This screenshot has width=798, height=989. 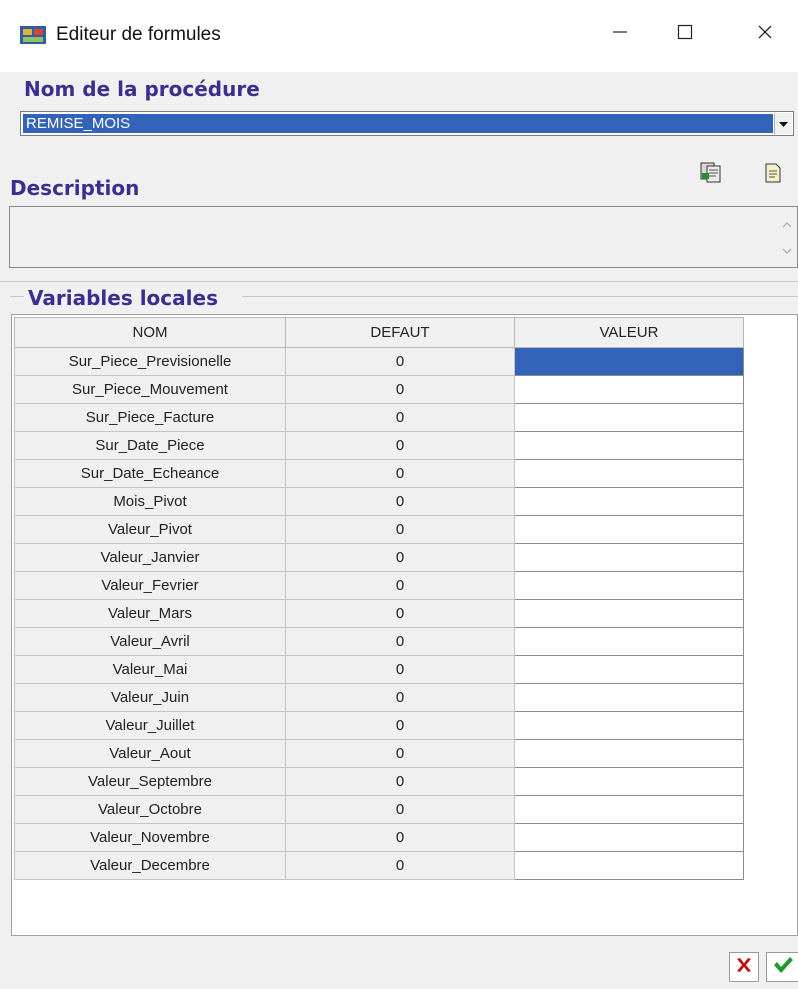 What do you see at coordinates (685, 34) in the screenshot?
I see `maximize-button` at bounding box center [685, 34].